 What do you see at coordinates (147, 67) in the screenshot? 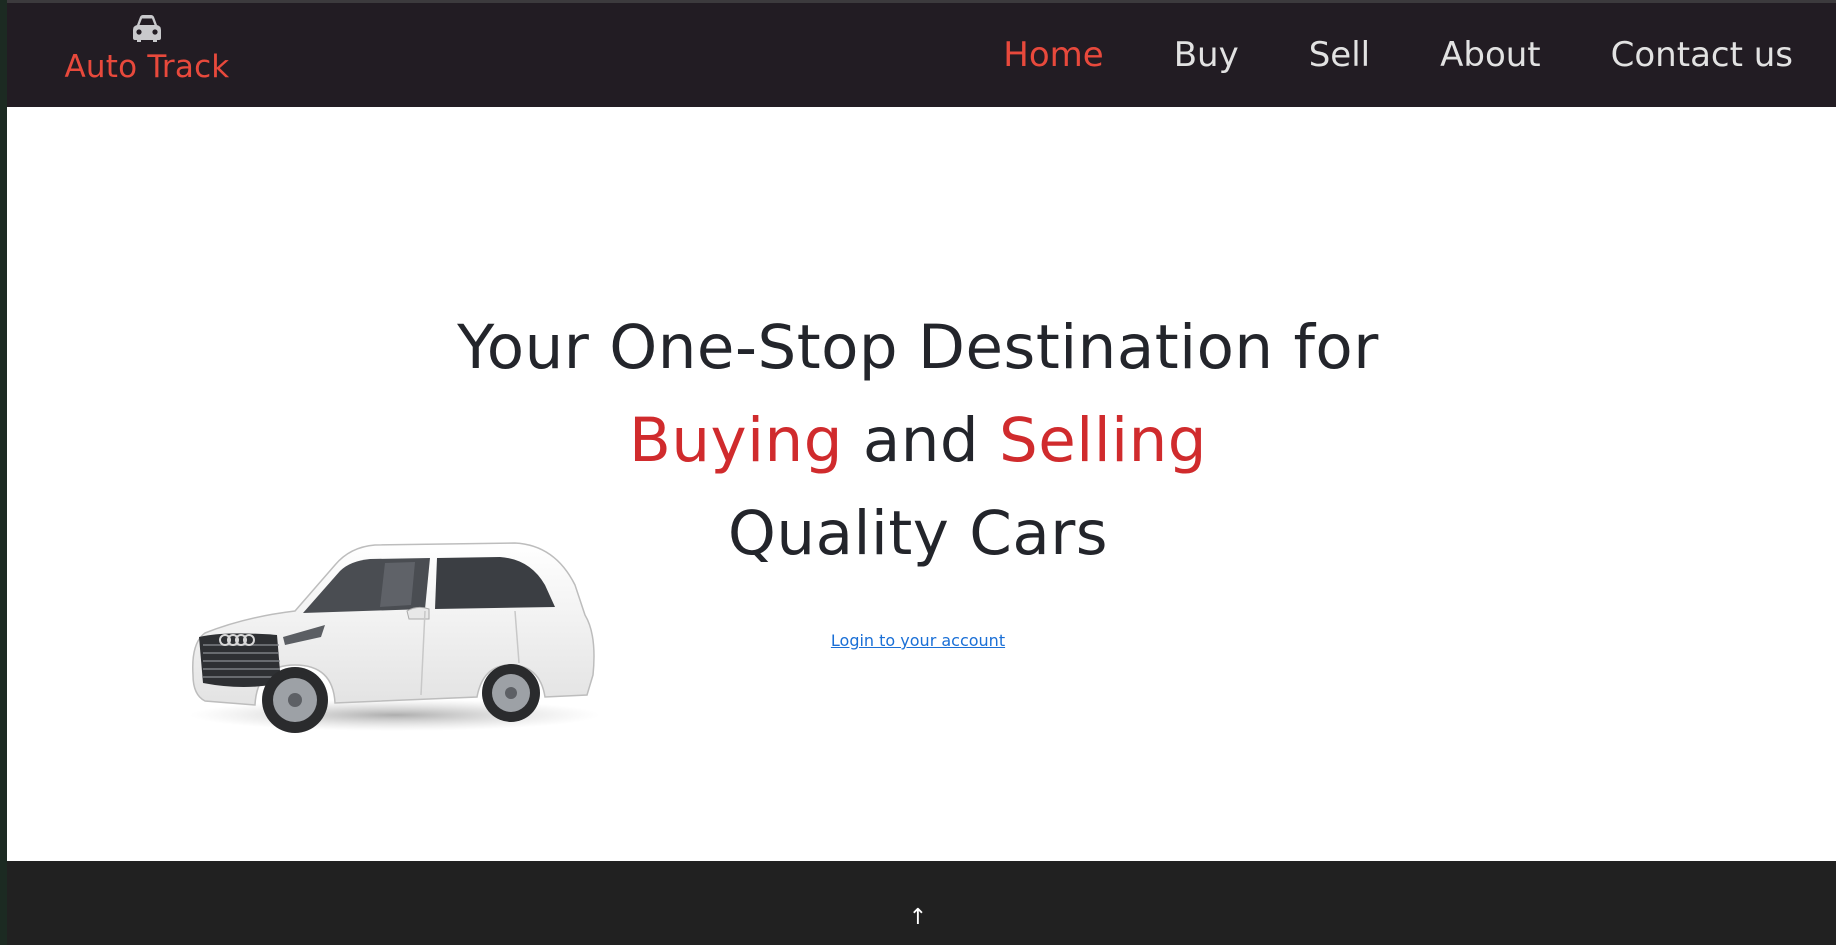
I see `brand-name: Auto Track` at bounding box center [147, 67].